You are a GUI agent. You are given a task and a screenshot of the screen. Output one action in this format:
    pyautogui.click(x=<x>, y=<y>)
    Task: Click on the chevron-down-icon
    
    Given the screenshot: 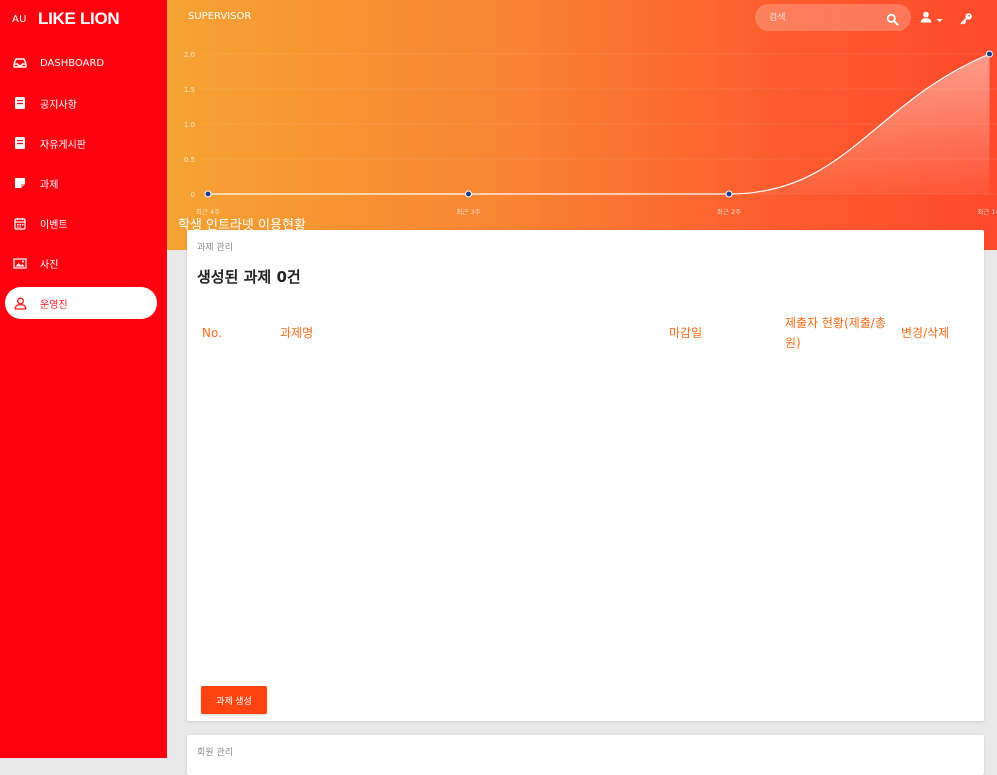 What is the action you would take?
    pyautogui.click(x=939, y=17)
    